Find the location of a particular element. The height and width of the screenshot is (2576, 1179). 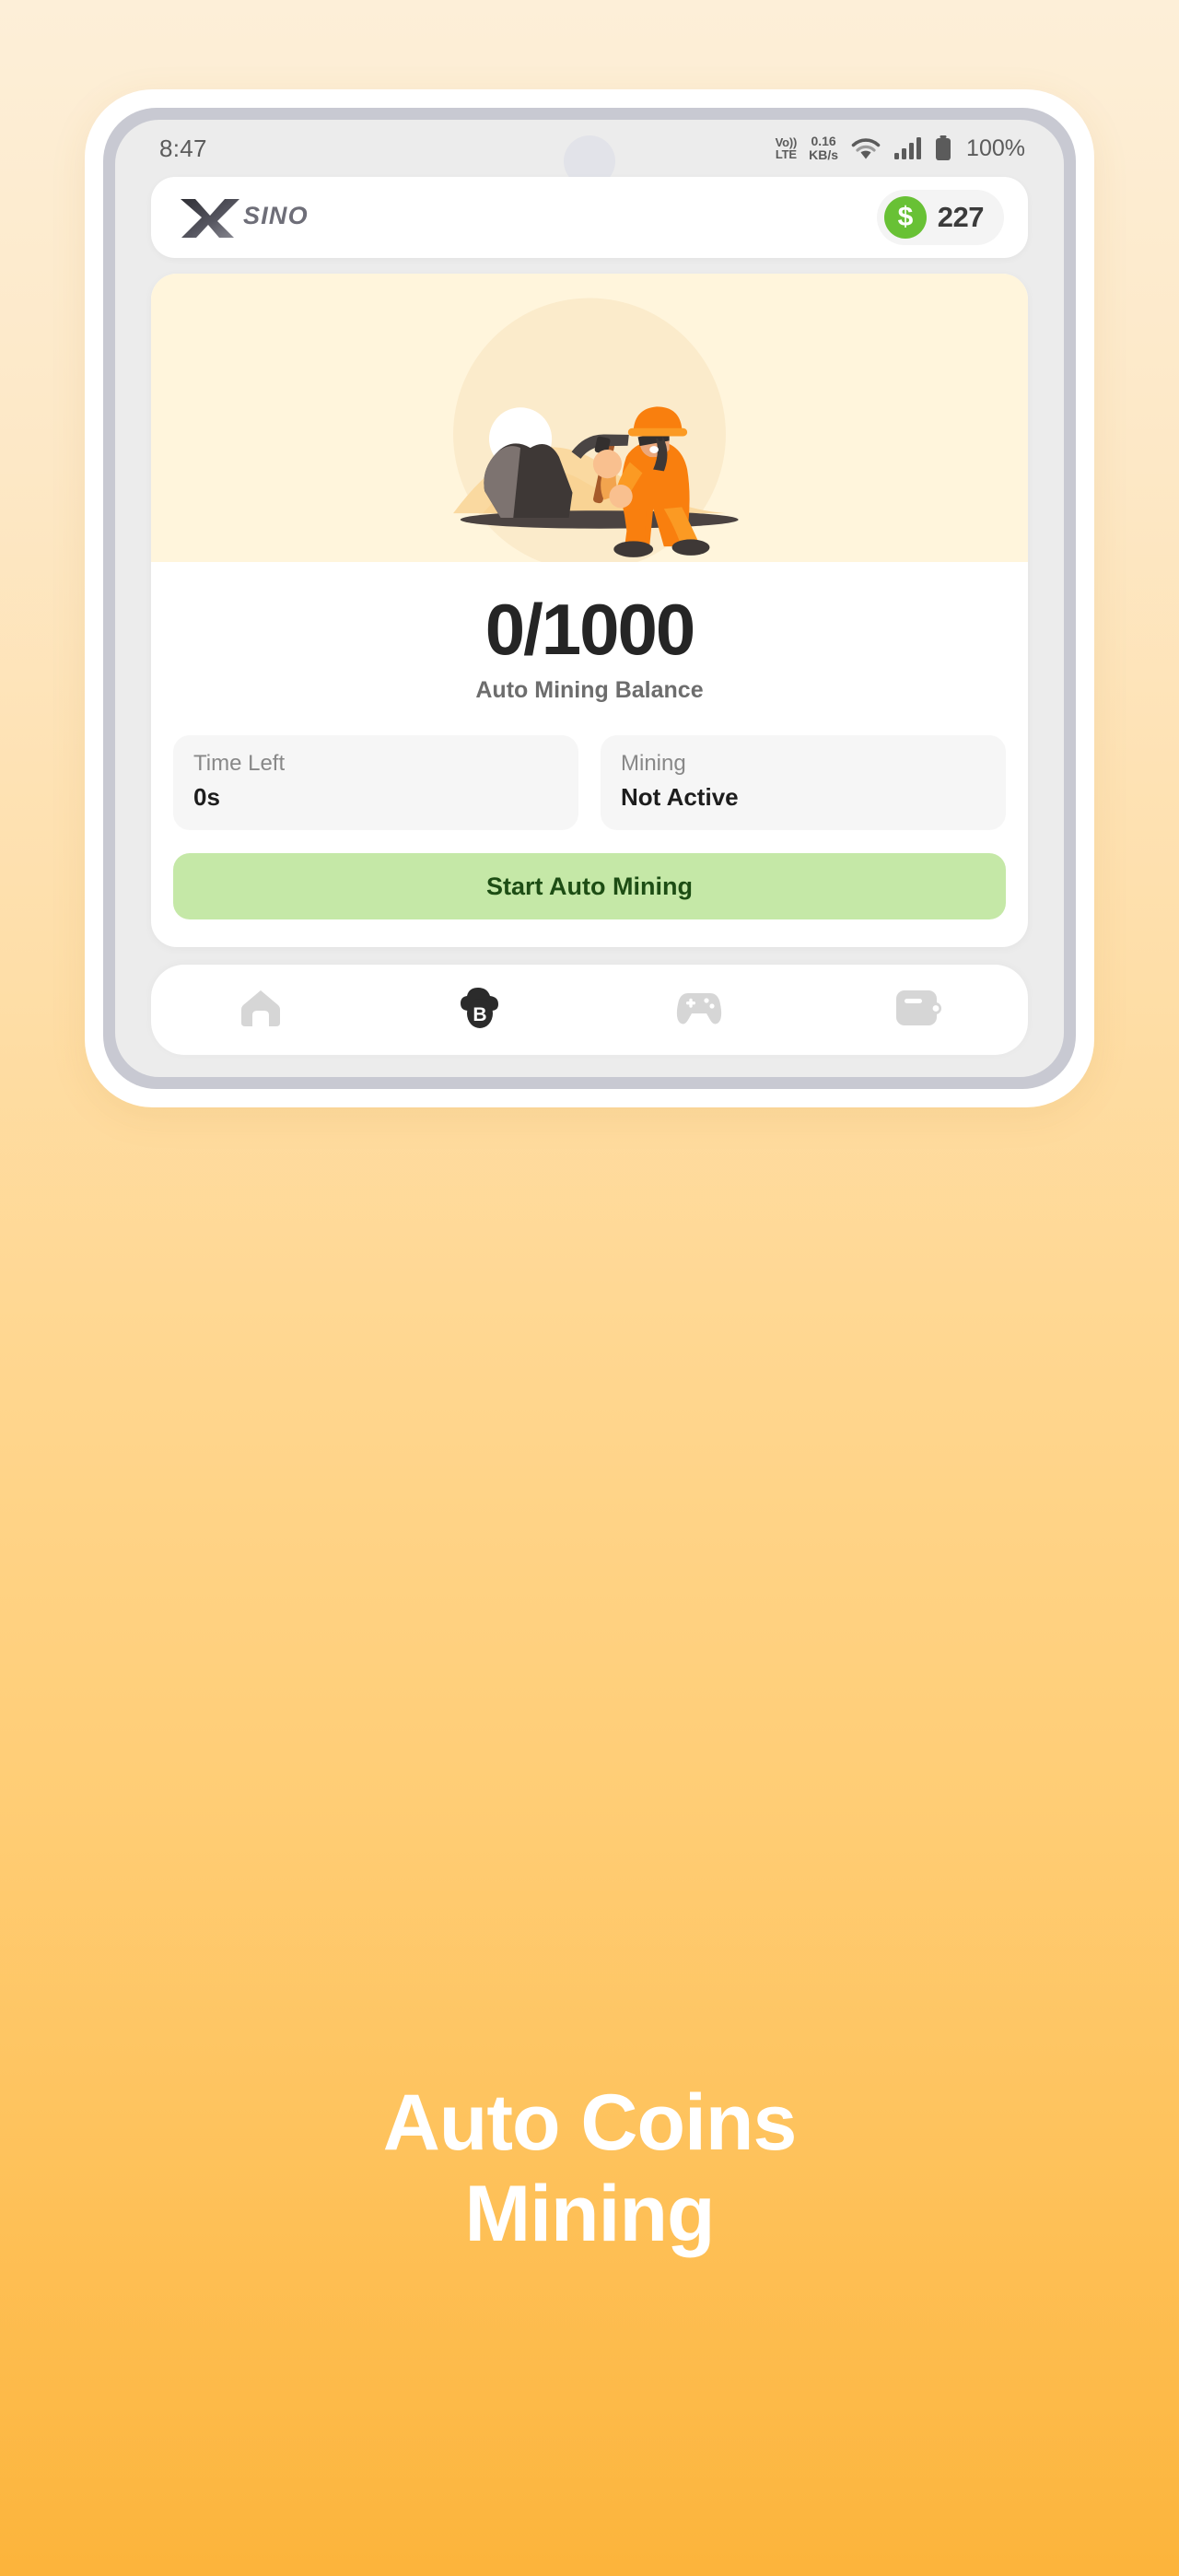

app-logo: SINO is located at coordinates (255, 217).